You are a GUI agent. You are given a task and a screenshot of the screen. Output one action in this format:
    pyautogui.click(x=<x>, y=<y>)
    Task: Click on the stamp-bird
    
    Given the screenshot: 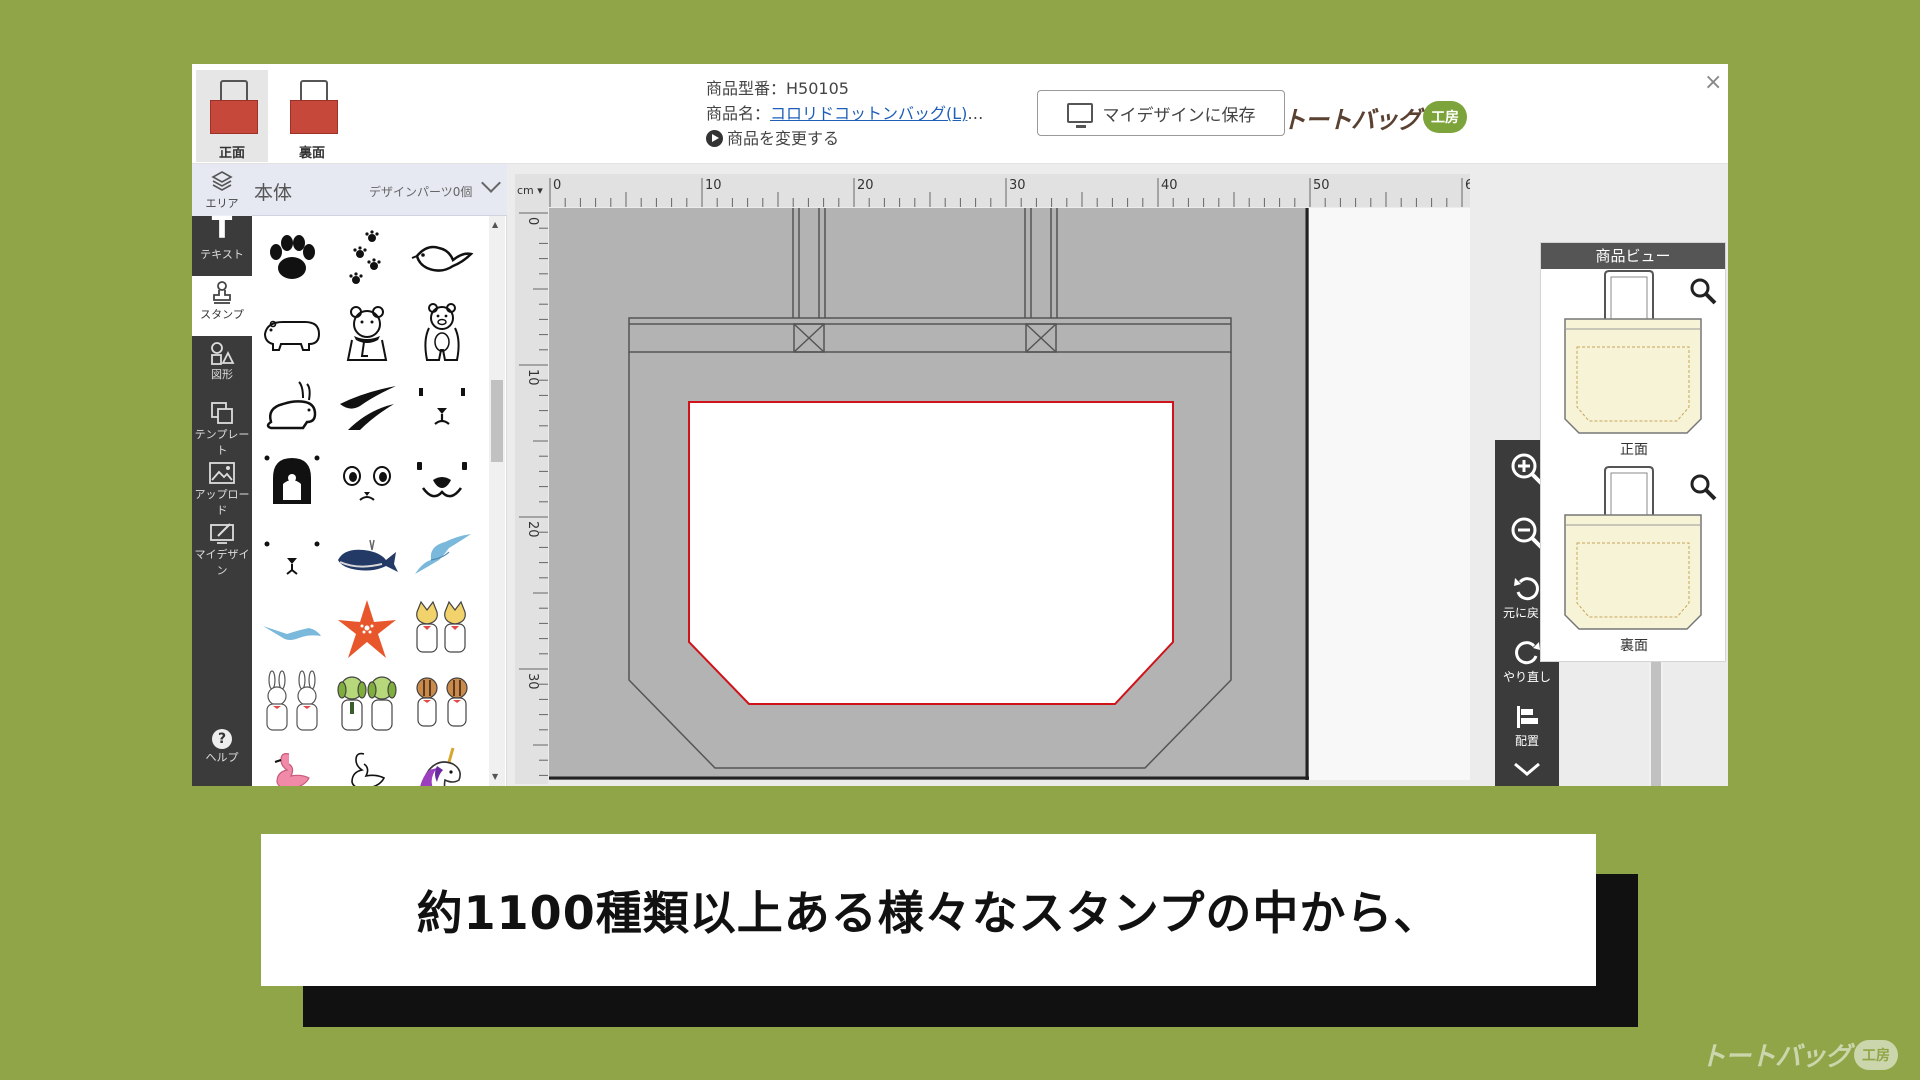 What is the action you would take?
    pyautogui.click(x=442, y=259)
    